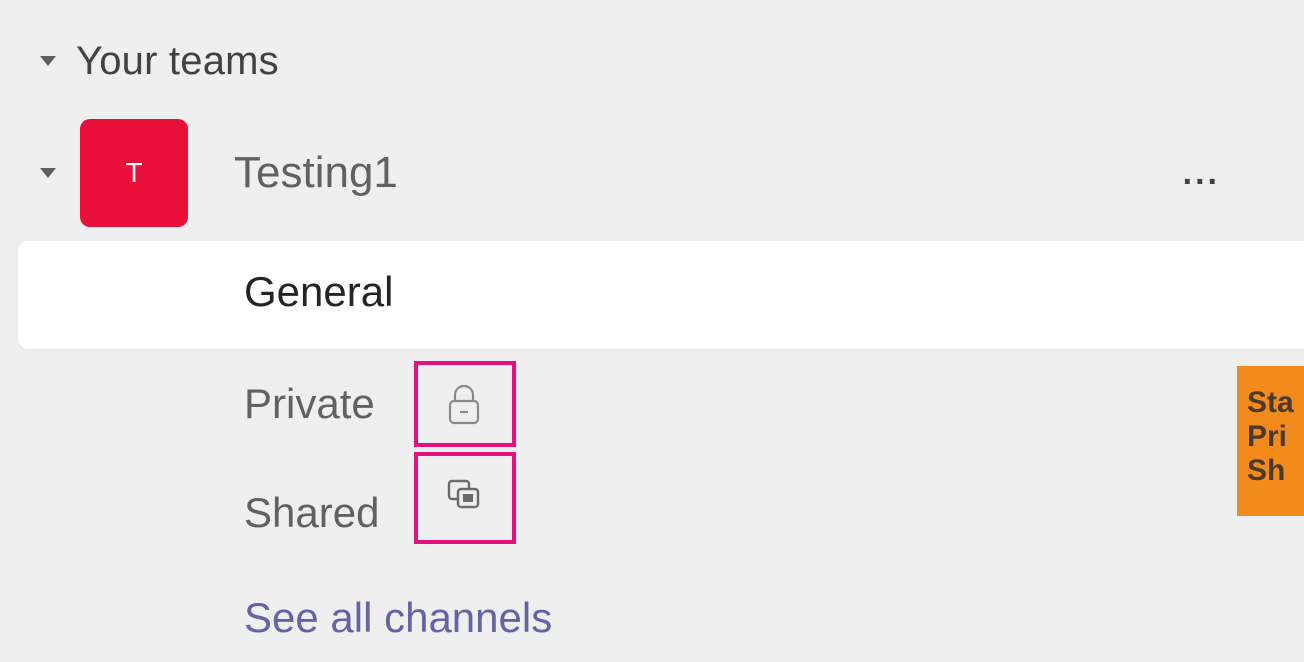 Image resolution: width=1304 pixels, height=662 pixels. I want to click on section-label: Your teams, so click(177, 60).